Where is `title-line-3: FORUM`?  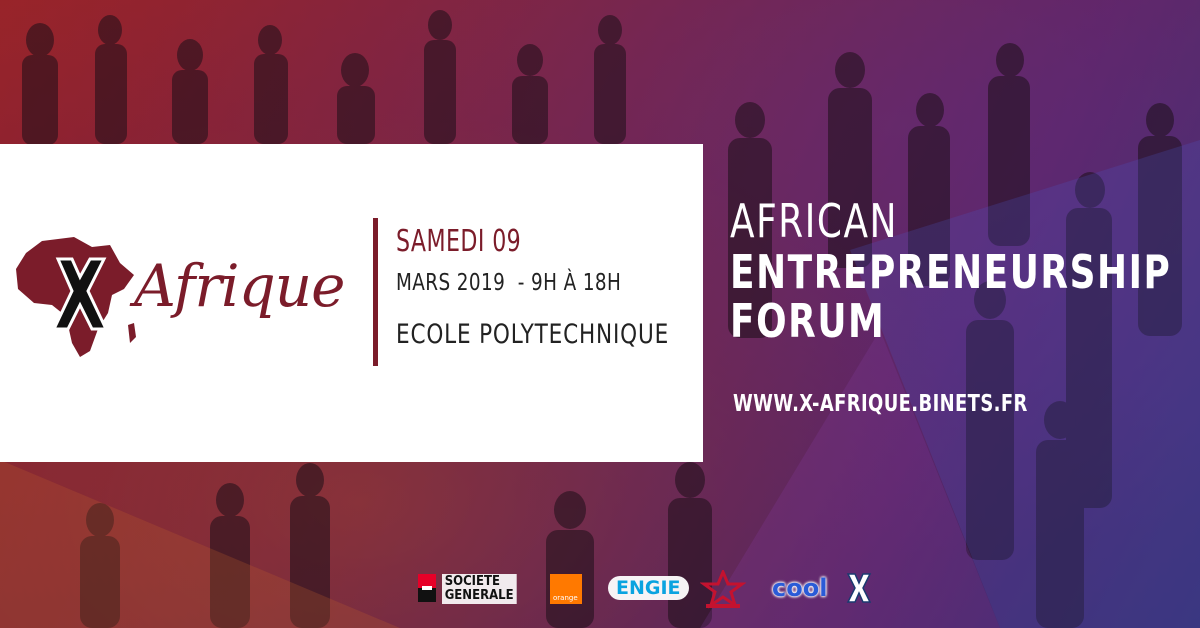
title-line-3: FORUM is located at coordinates (808, 321).